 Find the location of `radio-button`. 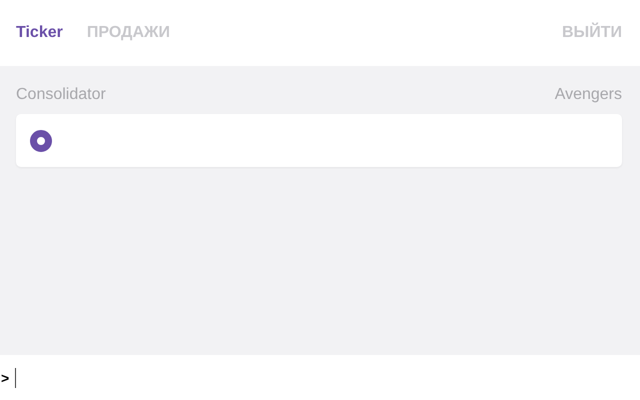

radio-button is located at coordinates (41, 141).